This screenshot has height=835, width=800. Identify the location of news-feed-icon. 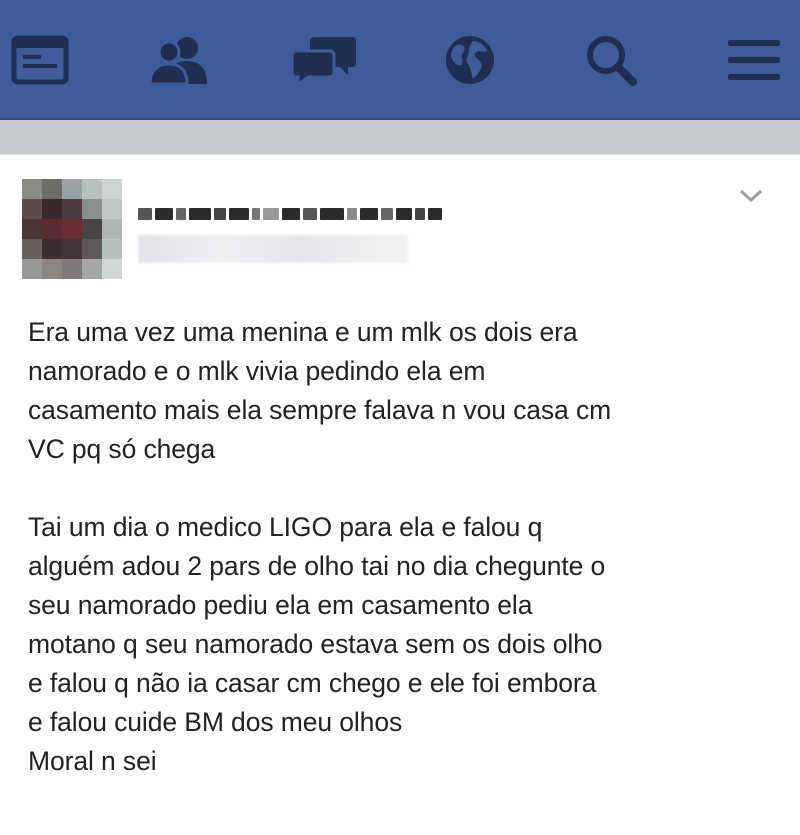
(40, 60).